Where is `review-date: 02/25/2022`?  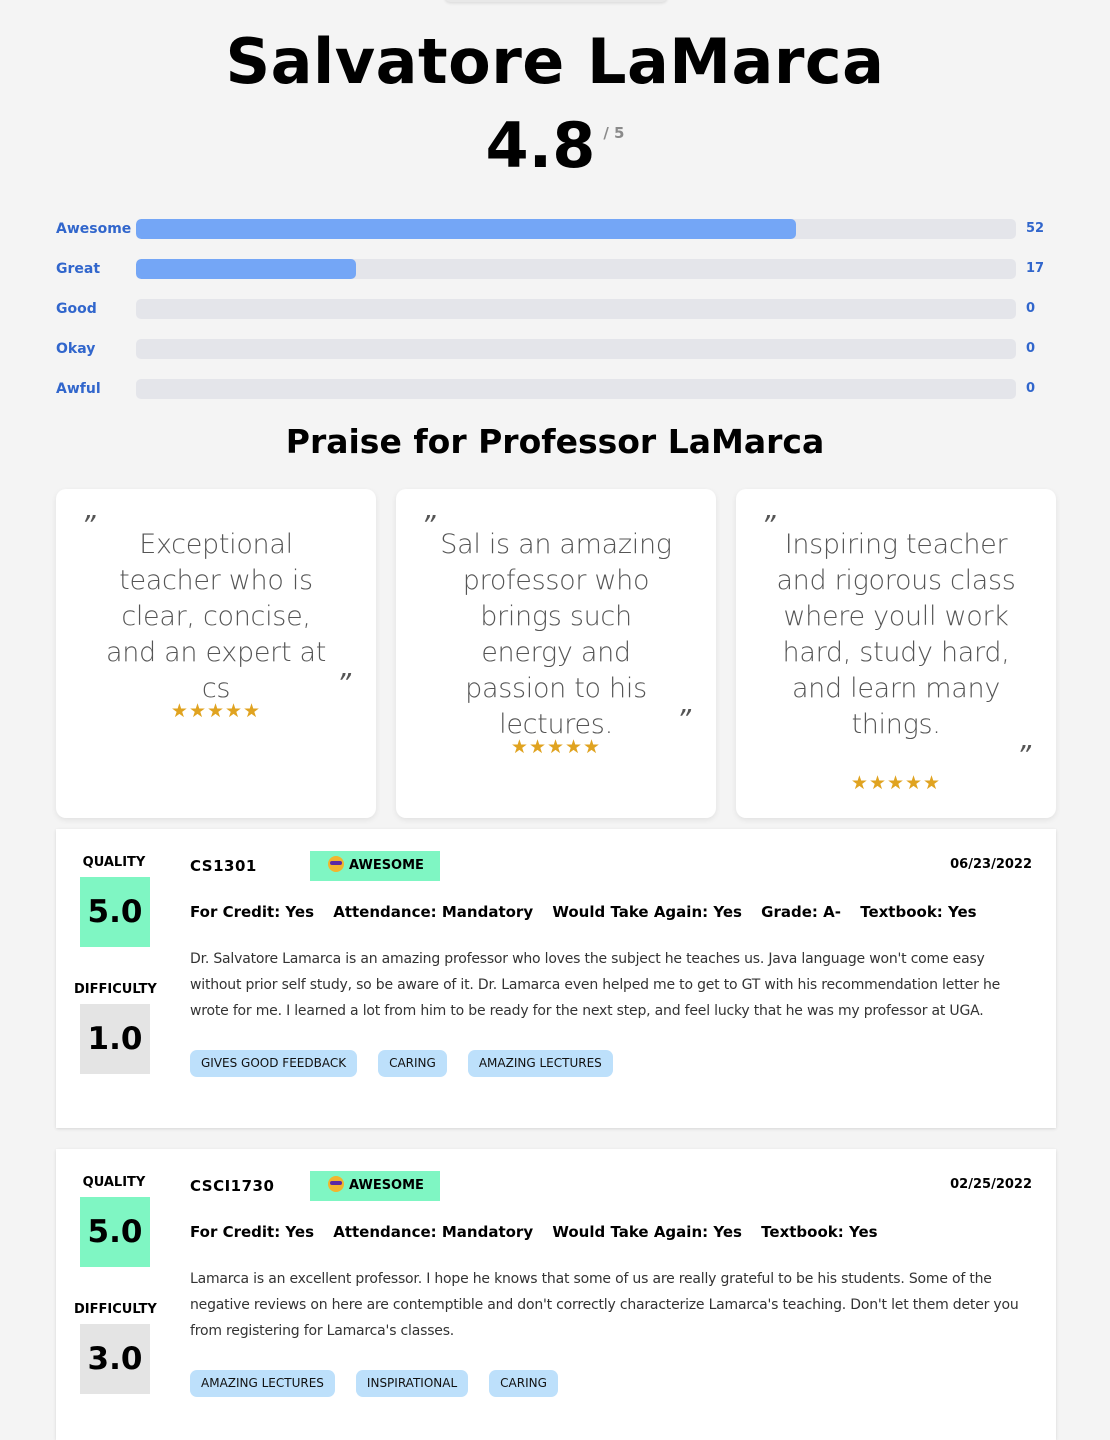
review-date: 02/25/2022 is located at coordinates (991, 1184).